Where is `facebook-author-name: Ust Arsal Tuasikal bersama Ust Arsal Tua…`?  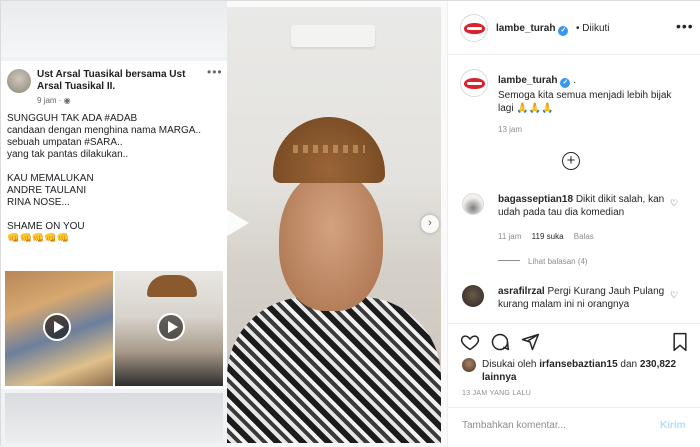
facebook-author-name: Ust Arsal Tuasikal bersama Ust Arsal Tua… is located at coordinates (111, 80).